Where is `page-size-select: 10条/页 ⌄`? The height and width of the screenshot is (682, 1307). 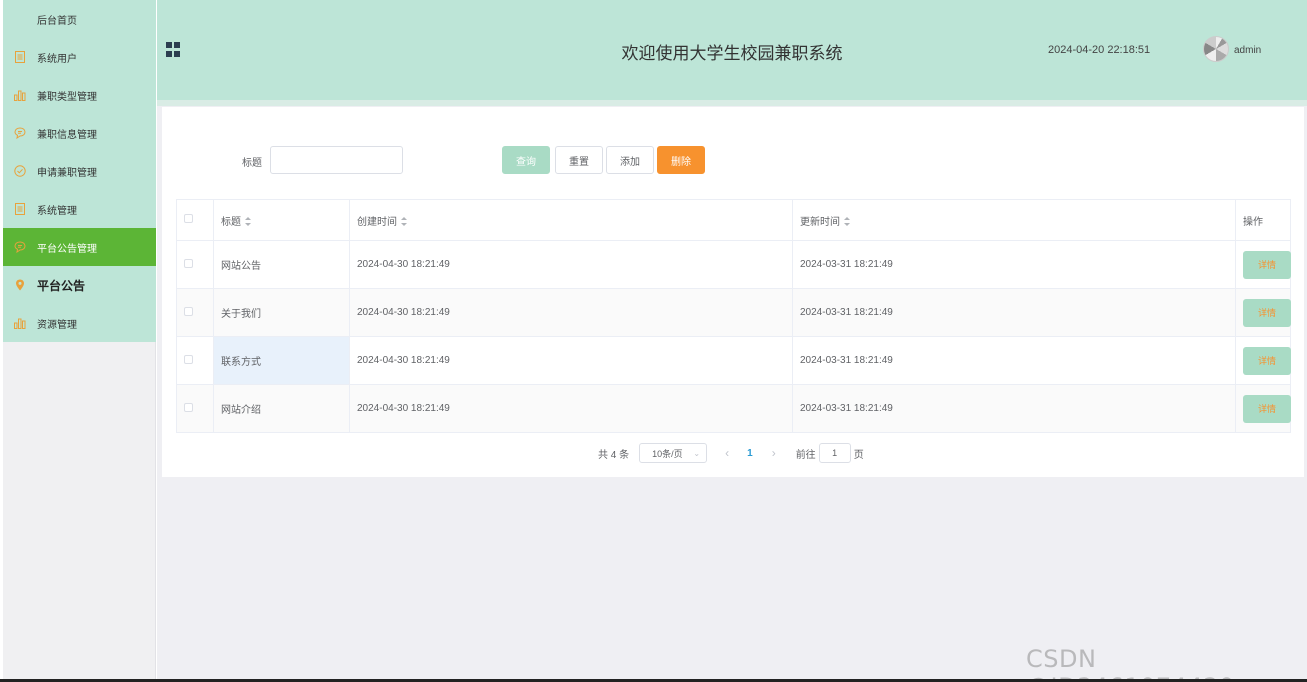
page-size-select: 10条/页 ⌄ is located at coordinates (673, 453).